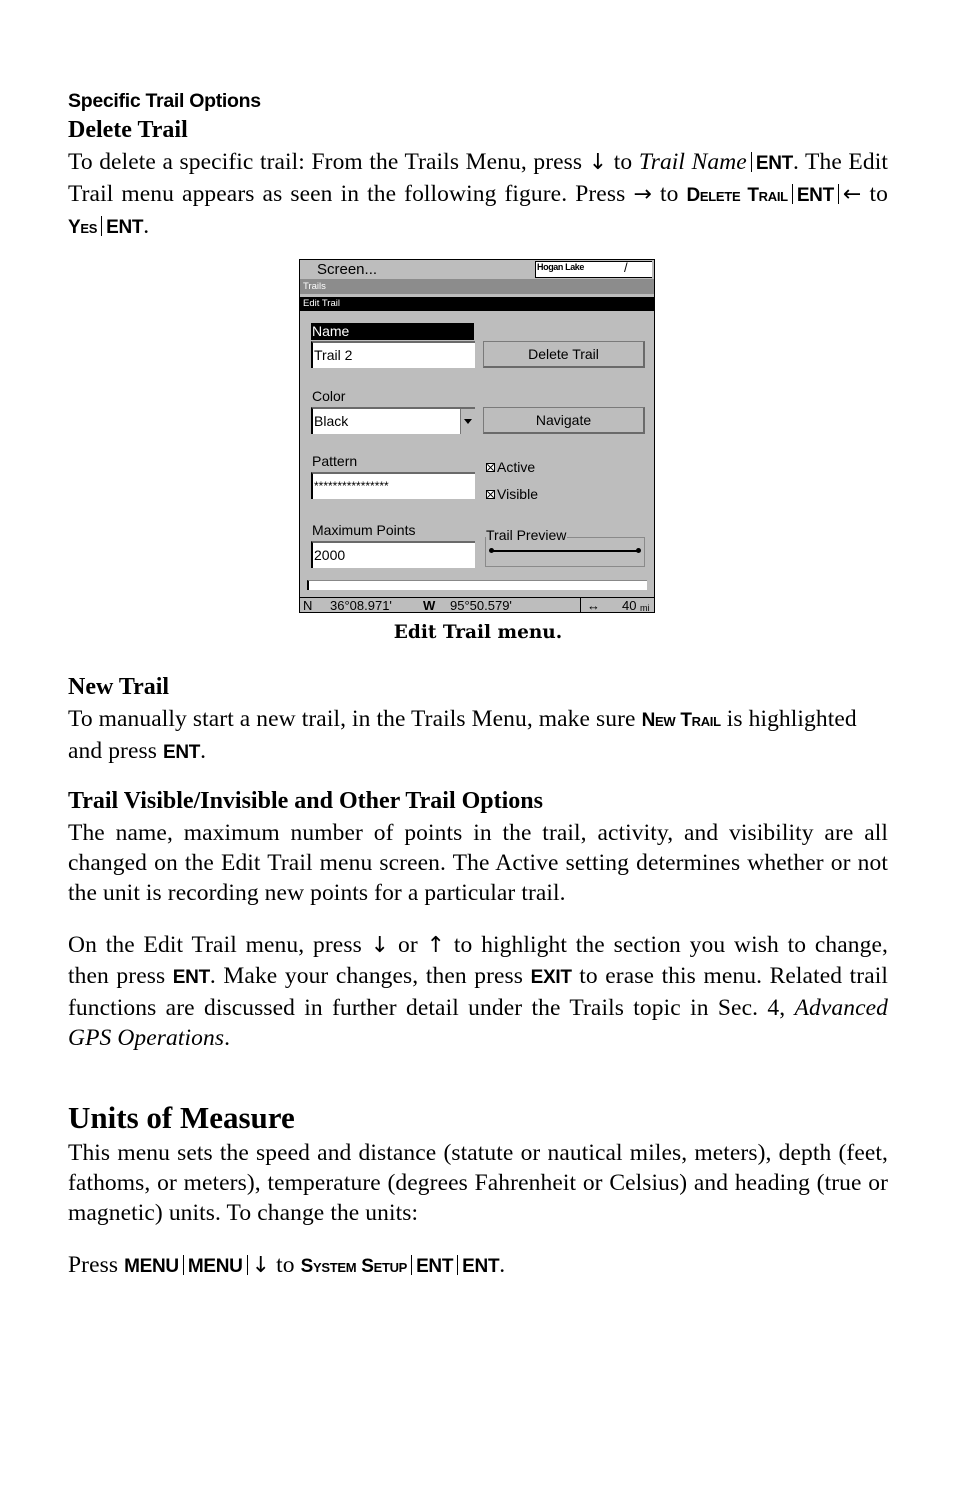 Image resolution: width=954 pixels, height=1487 pixels. I want to click on longitude-hemisphere: W, so click(429, 605).